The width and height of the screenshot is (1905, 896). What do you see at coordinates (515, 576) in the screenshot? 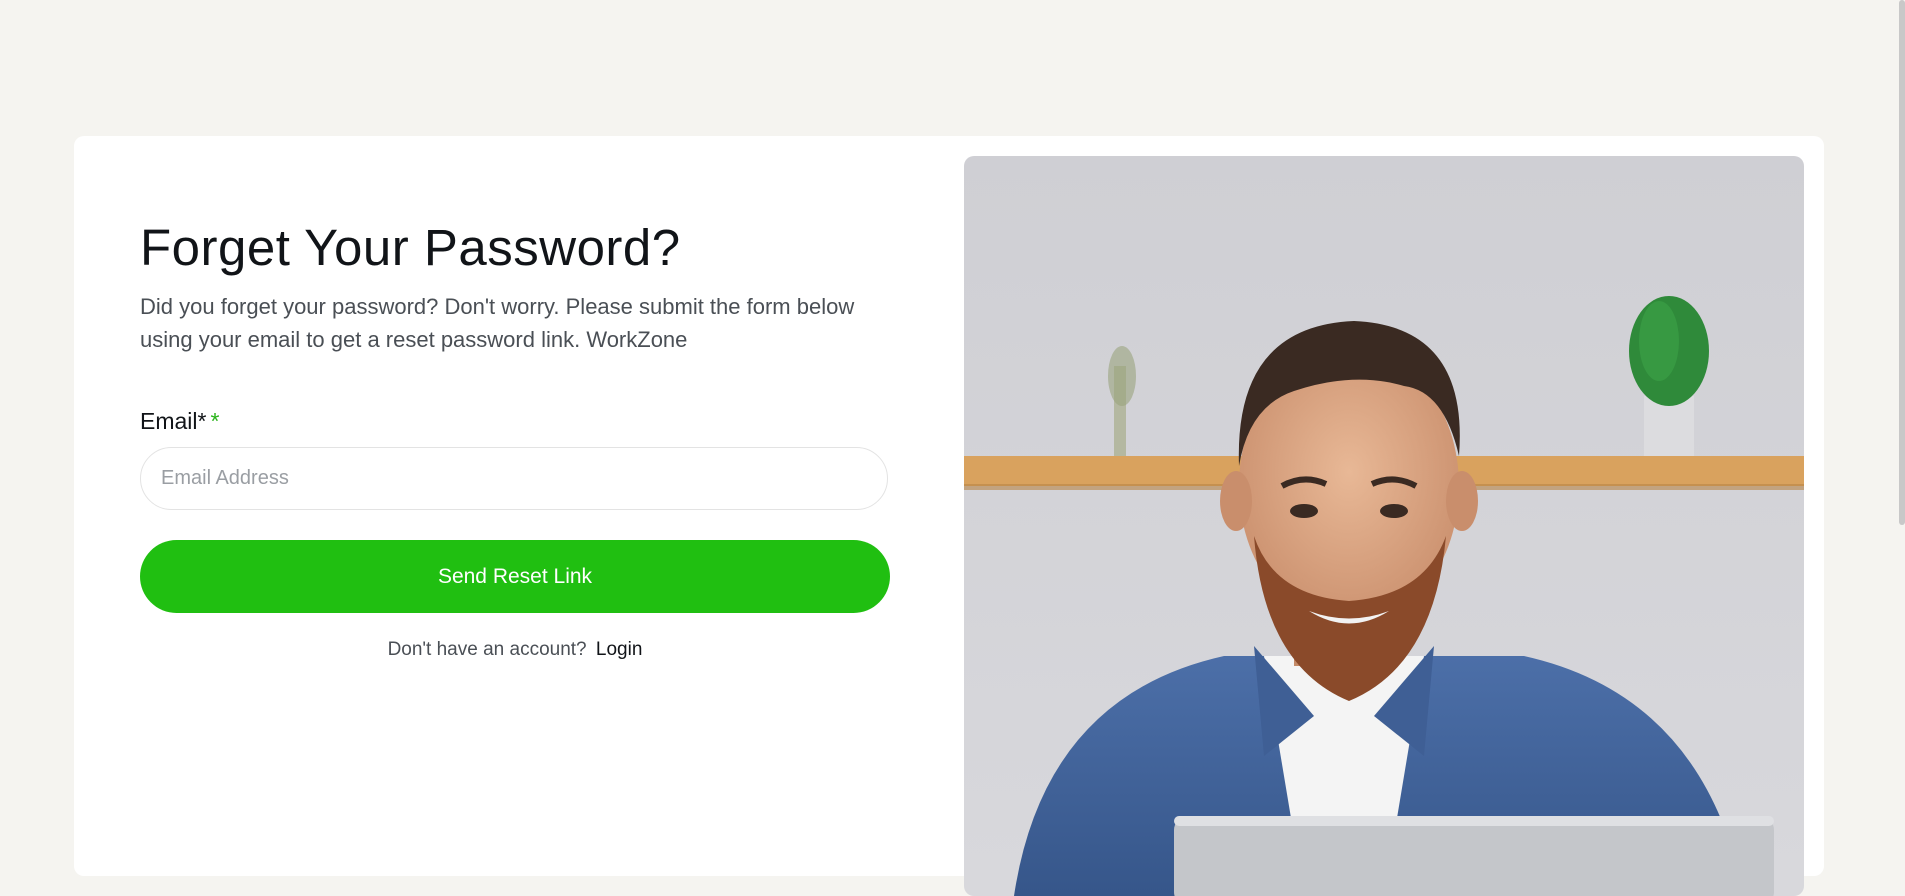
I see `send-reset-link-button: Send Reset Link` at bounding box center [515, 576].